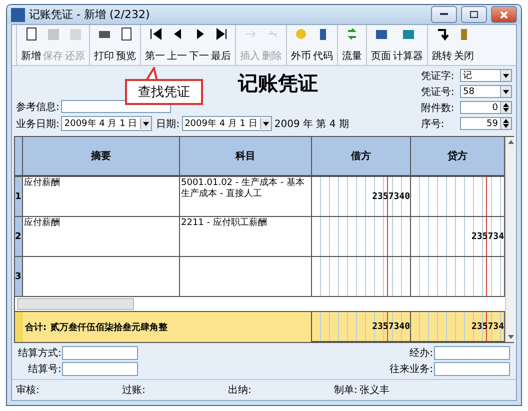  I want to click on toolbar-button: 上一, so click(177, 45).